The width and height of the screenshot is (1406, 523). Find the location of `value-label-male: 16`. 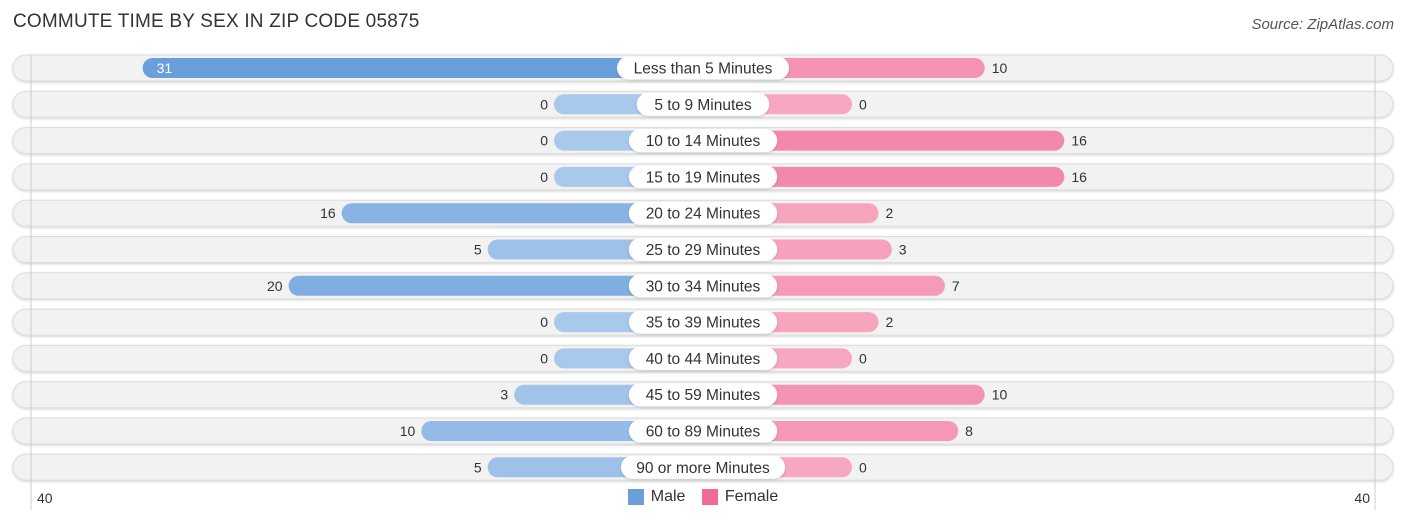

value-label-male: 16 is located at coordinates (328, 213).